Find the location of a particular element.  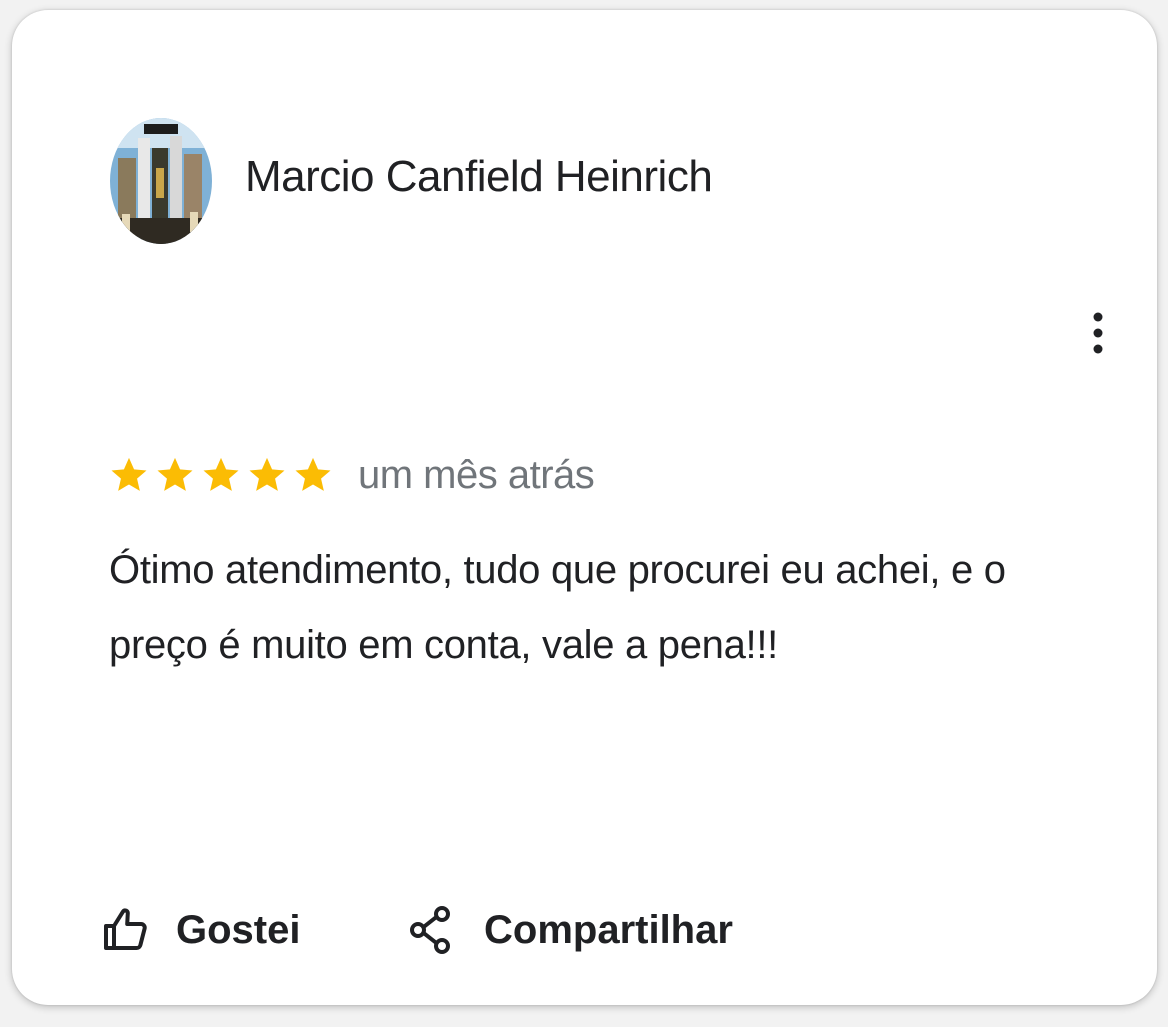

avatar is located at coordinates (161, 181).